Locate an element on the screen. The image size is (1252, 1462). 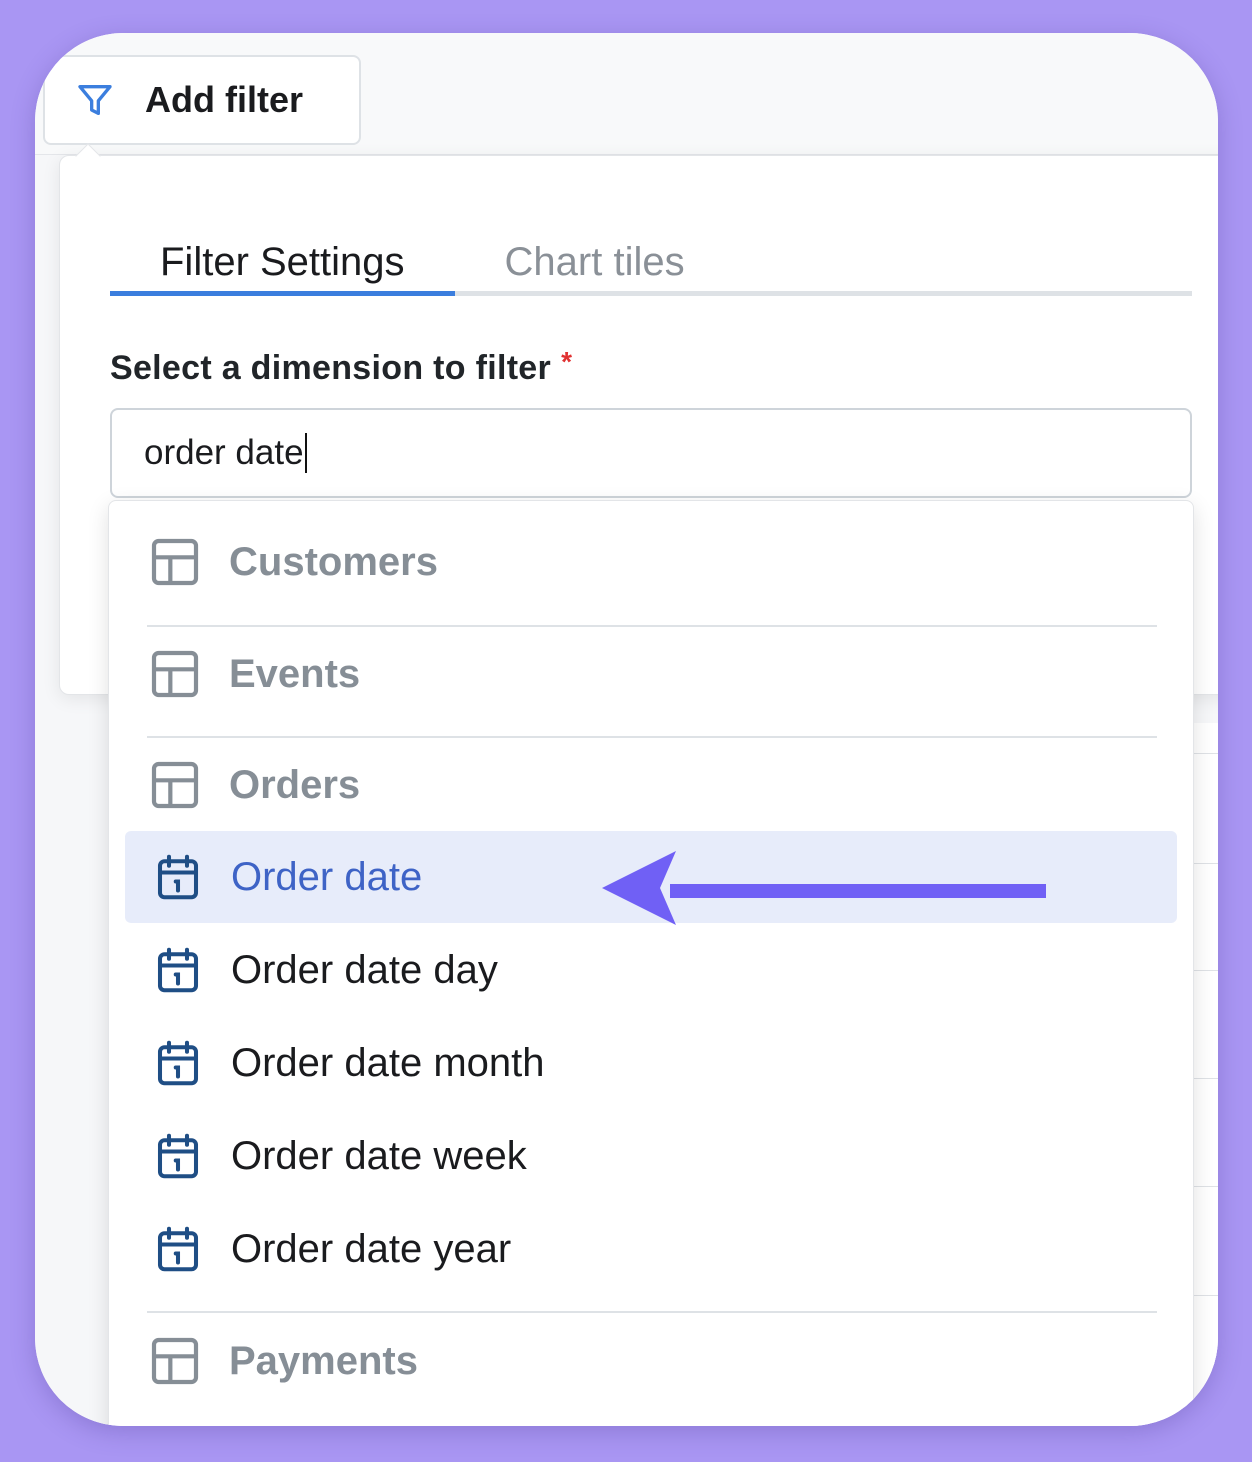
annotation-arrow is located at coordinates (824, 888).